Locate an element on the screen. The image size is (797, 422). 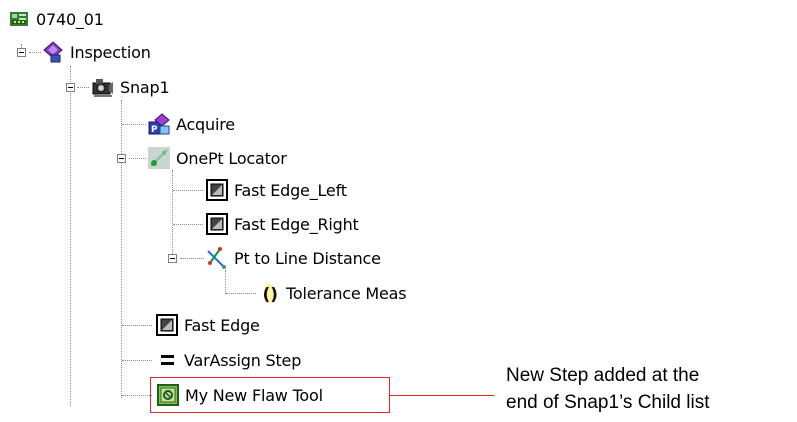
tree-item-my-new-flaw-tool: My New Flaw Tool is located at coordinates (240, 395).